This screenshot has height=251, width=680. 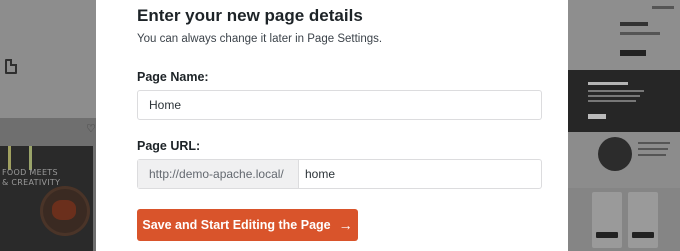 I want to click on page-url-label: Page URL:, so click(x=169, y=146).